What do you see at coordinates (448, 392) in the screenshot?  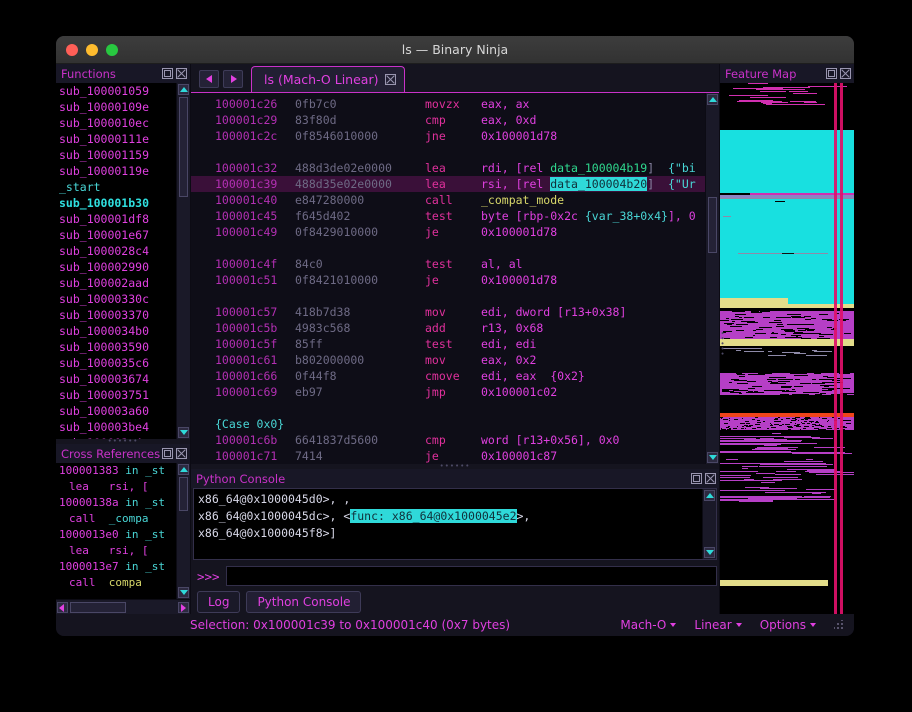 I see `disassembly-line: 100001c69 eb97 jmp 0x100001c02` at bounding box center [448, 392].